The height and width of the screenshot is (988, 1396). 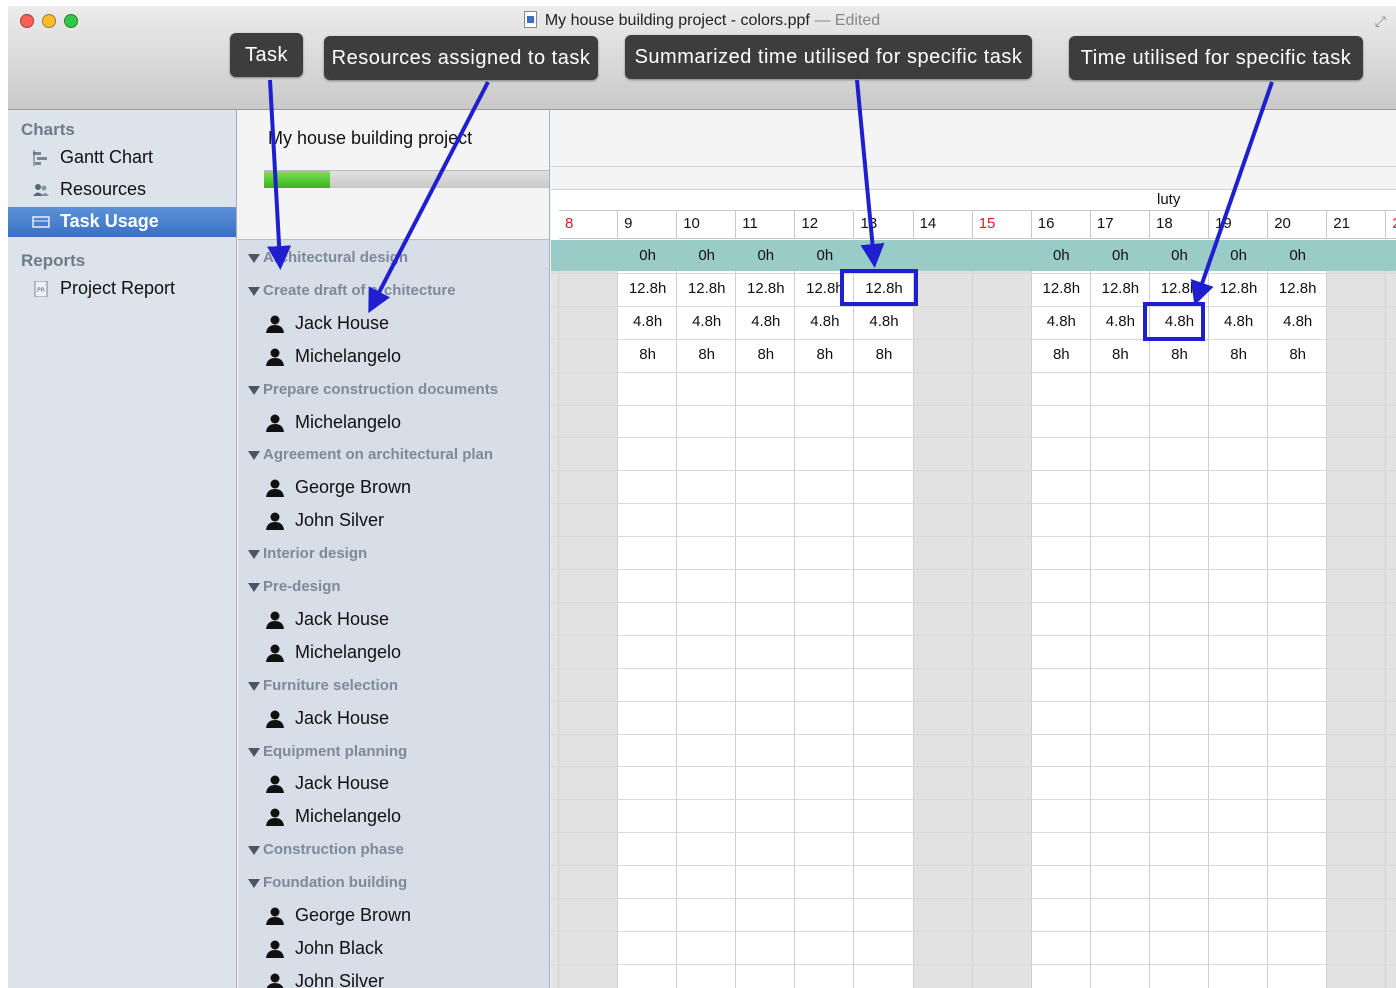 I want to click on task-row: Interior design, so click(x=393, y=553).